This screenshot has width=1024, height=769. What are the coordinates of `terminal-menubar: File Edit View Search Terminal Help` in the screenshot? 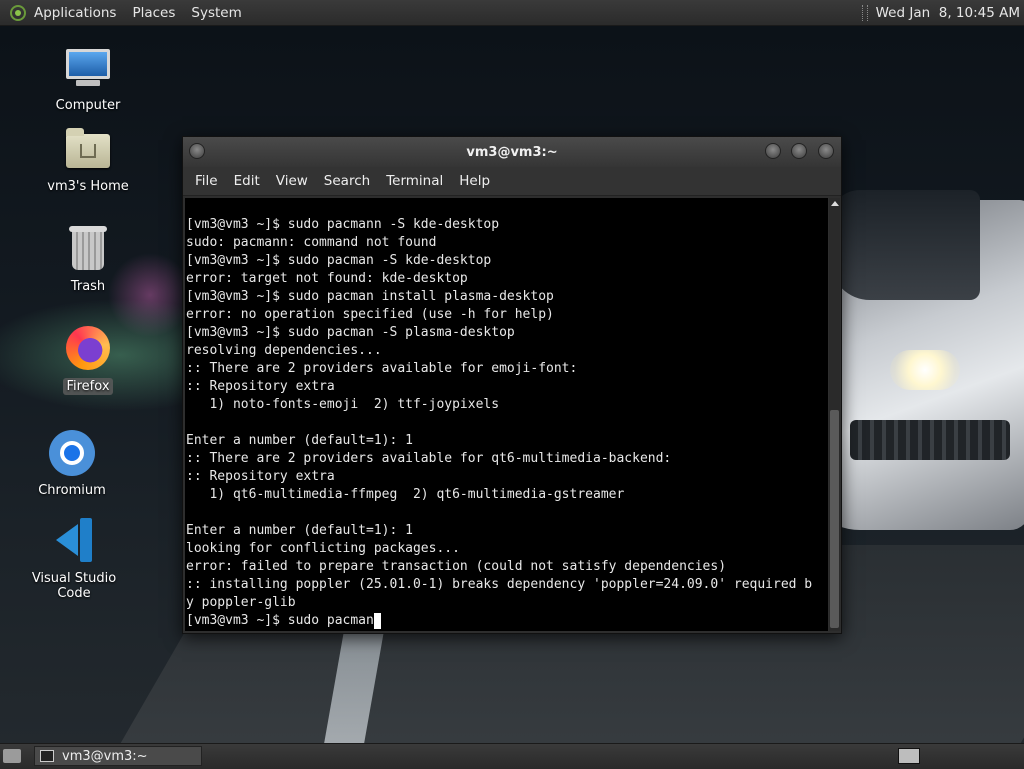 It's located at (512, 181).